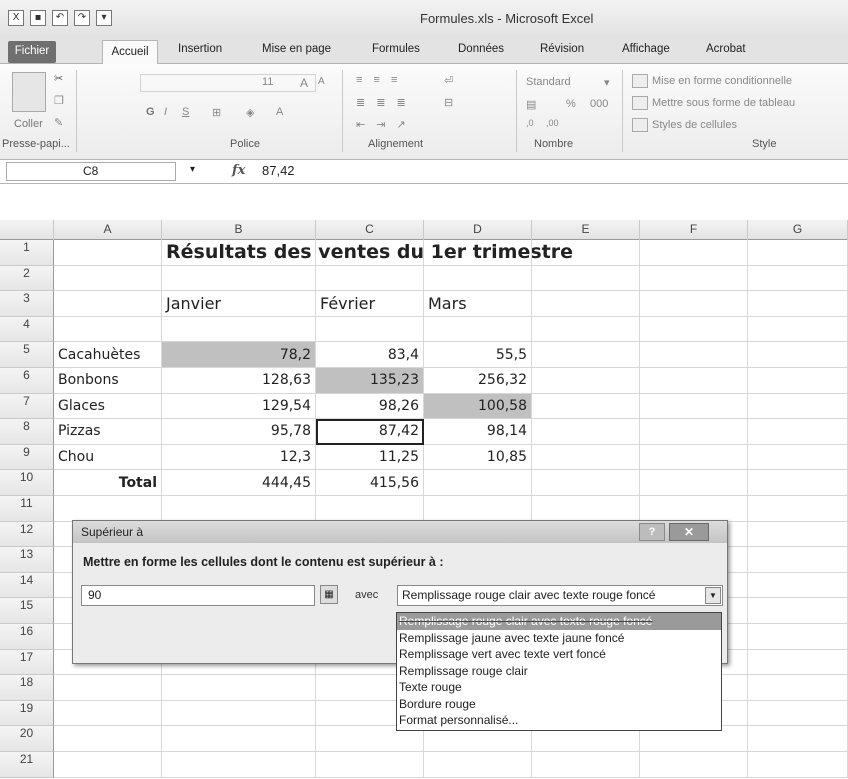 This screenshot has height=779, width=848. Describe the element at coordinates (27, 230) in the screenshot. I see `select-all-corner` at that location.